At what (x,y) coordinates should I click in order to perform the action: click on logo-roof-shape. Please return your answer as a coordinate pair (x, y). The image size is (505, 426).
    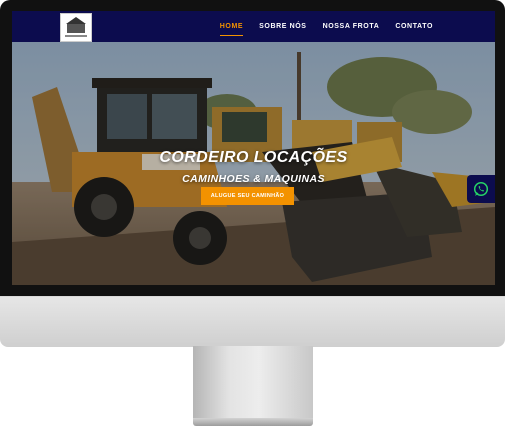
    Looking at the image, I should click on (76, 20).